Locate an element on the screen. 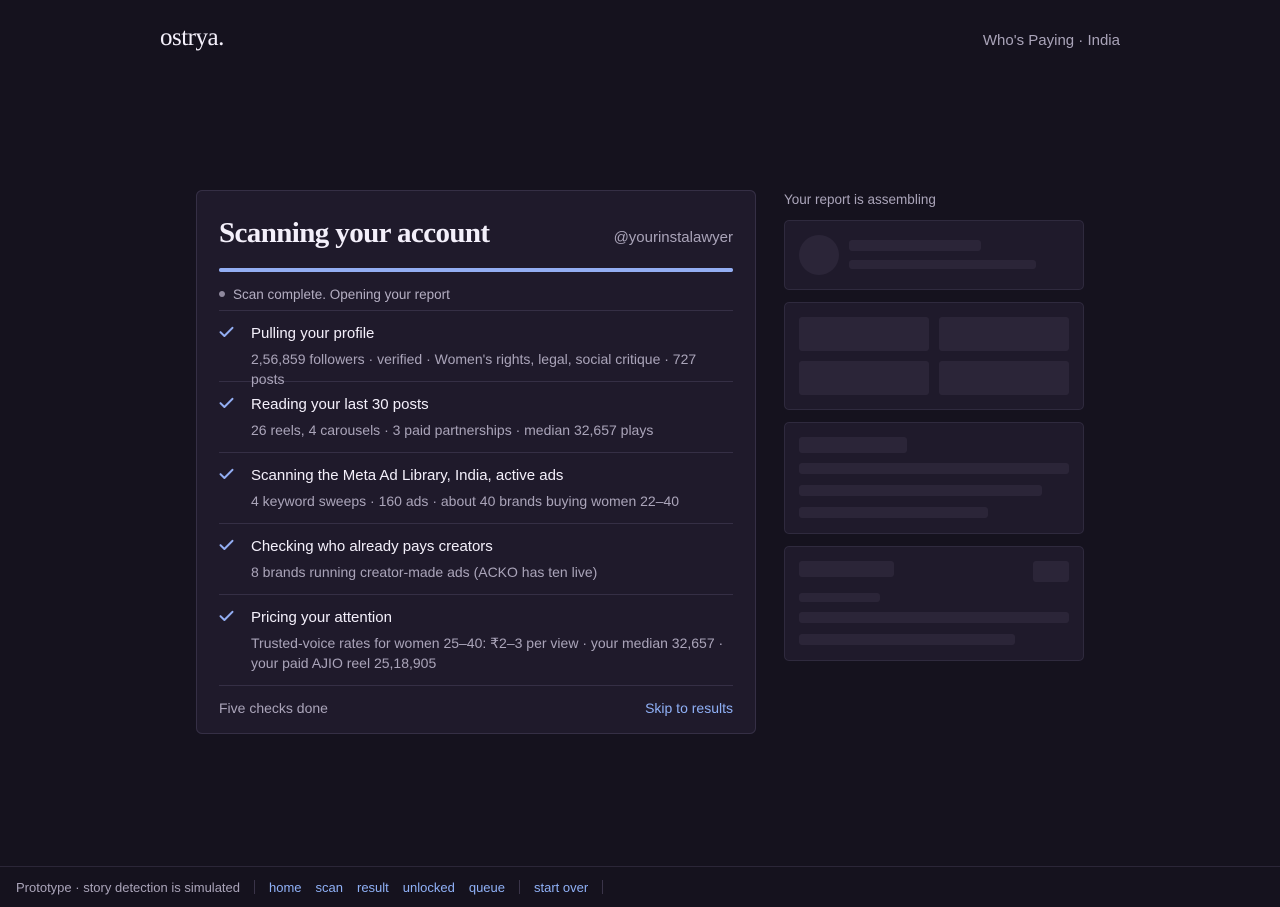  prototype-note: Prototype · story detection is simulated is located at coordinates (128, 887).